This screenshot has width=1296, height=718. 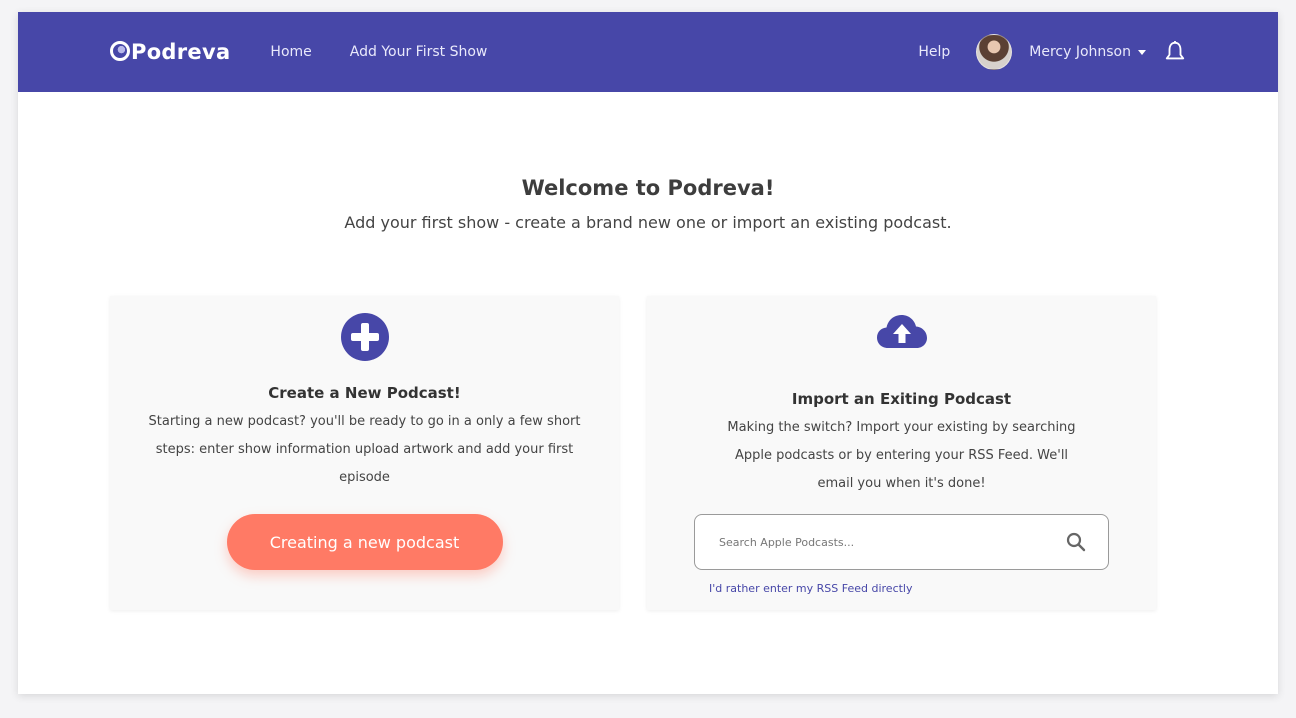 What do you see at coordinates (892, 542) in the screenshot?
I see `search-apple-podcasts-input` at bounding box center [892, 542].